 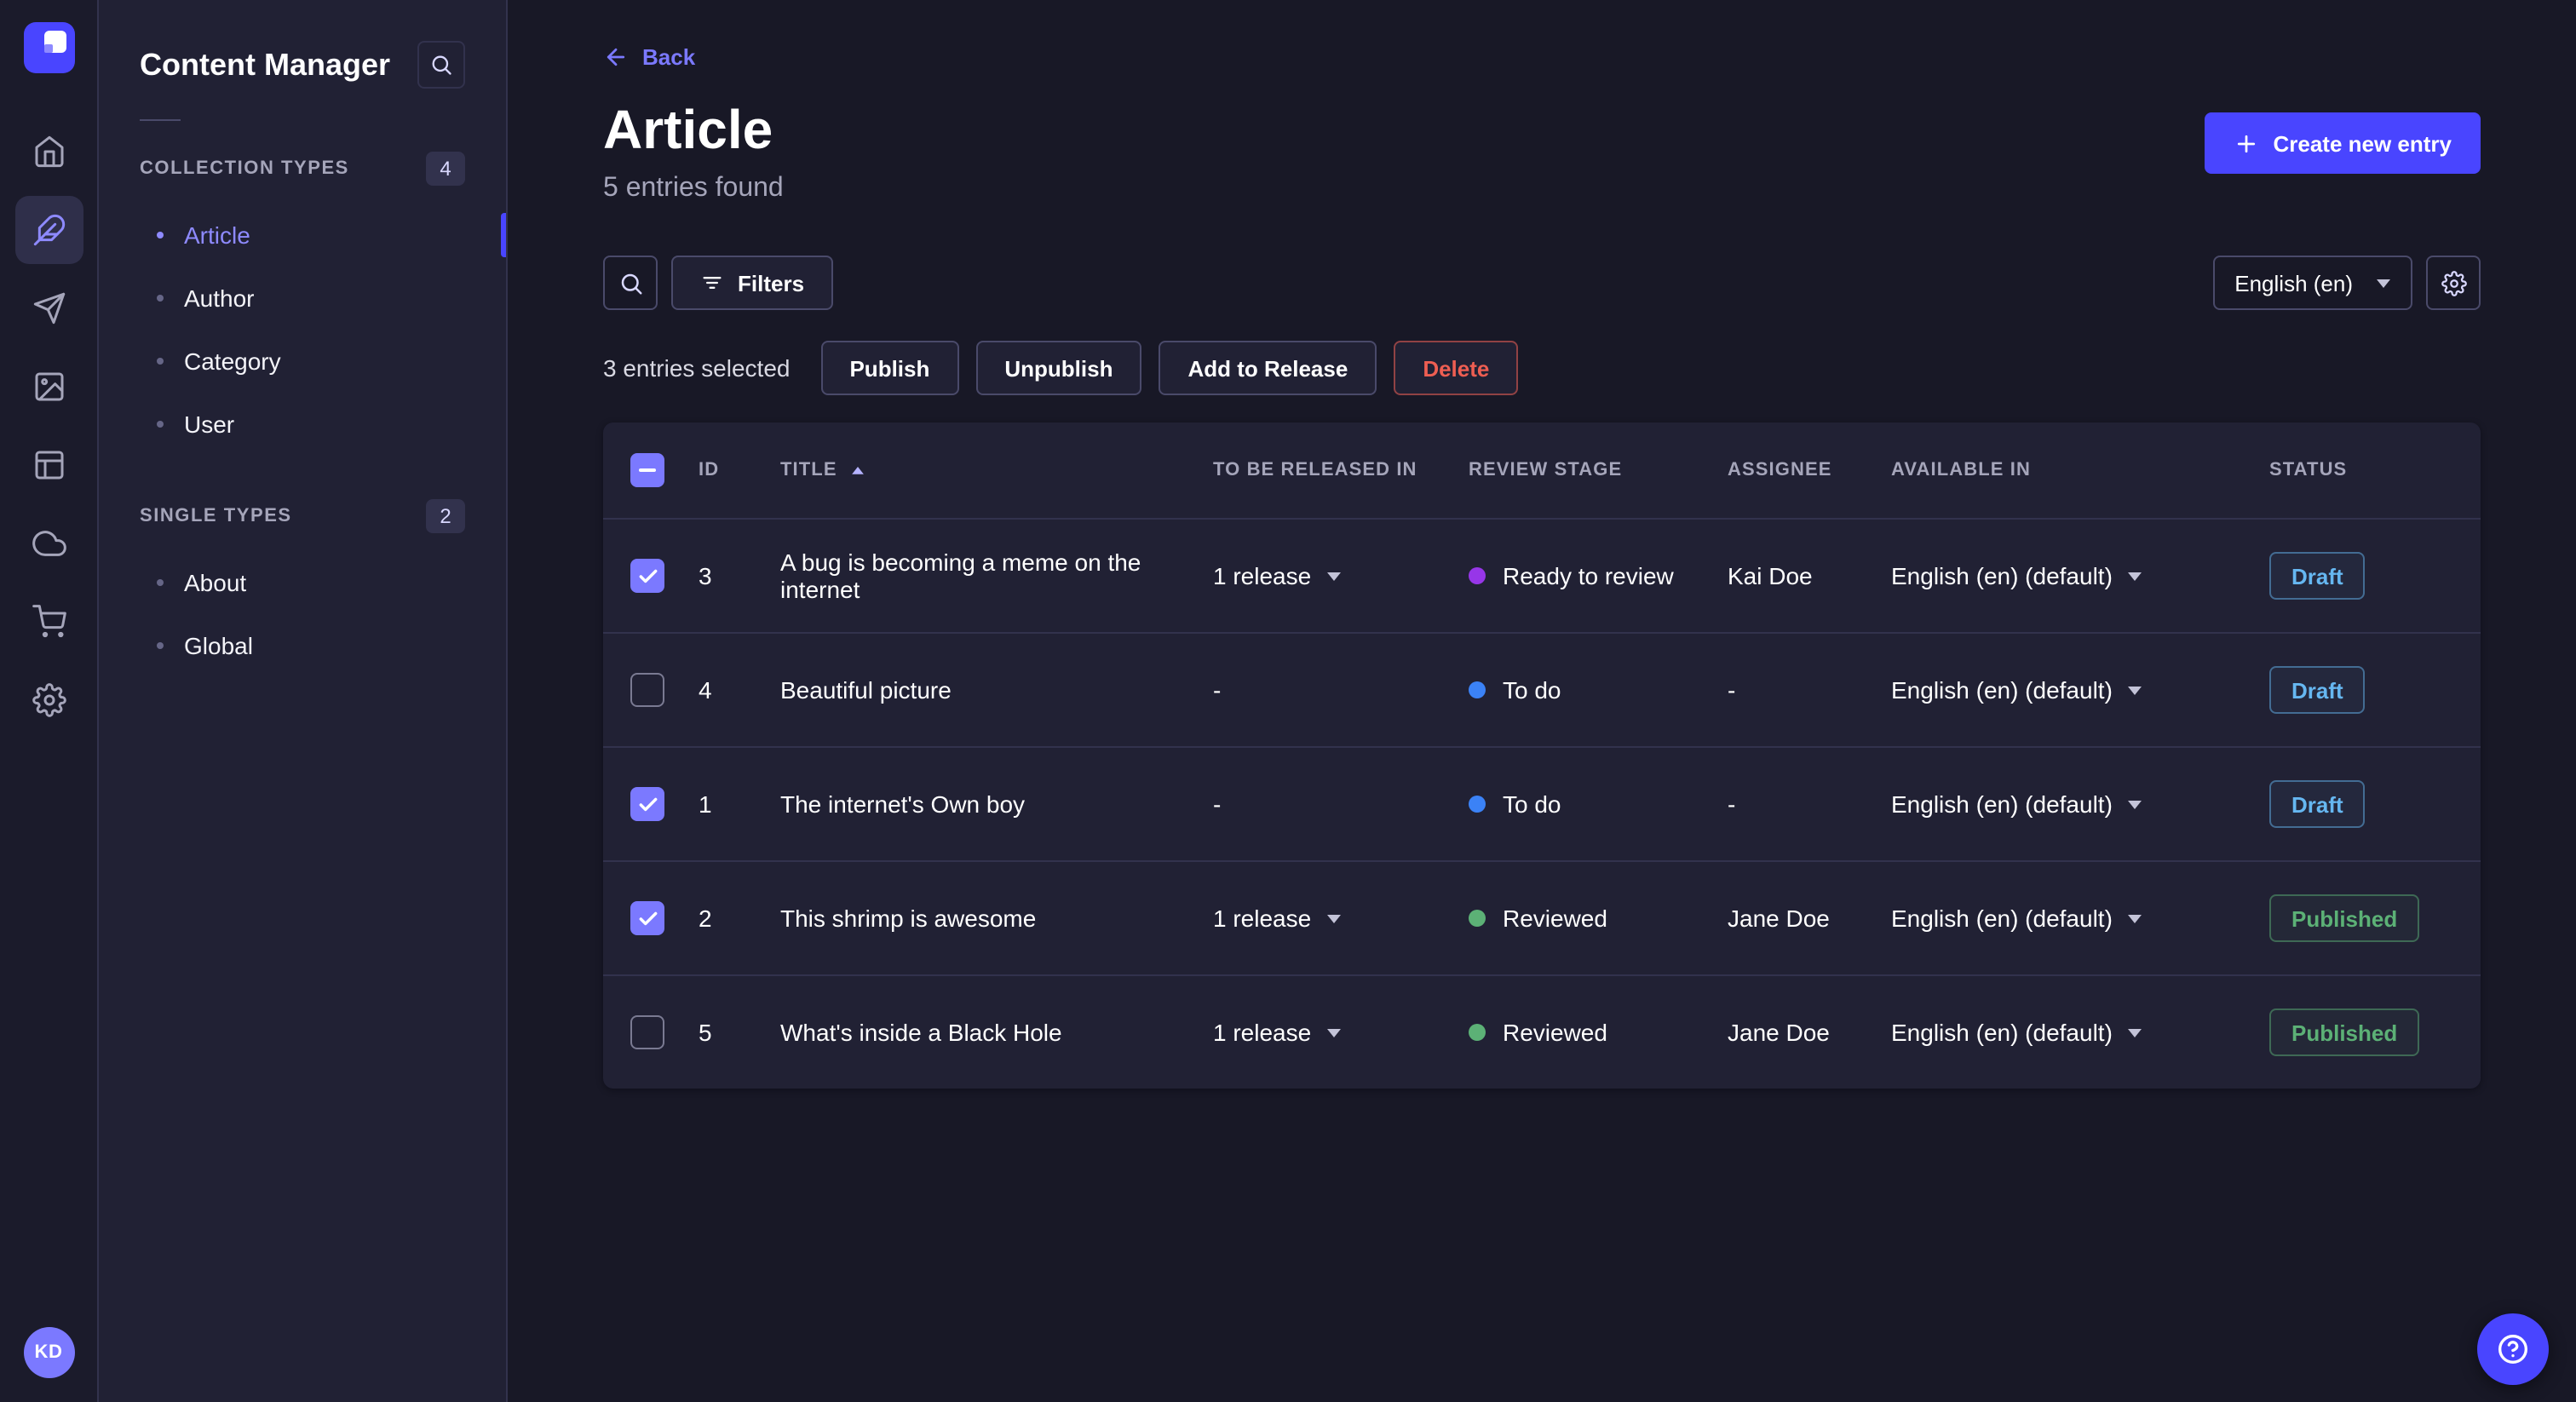 I want to click on col-header-title: TITLE, so click(x=996, y=470).